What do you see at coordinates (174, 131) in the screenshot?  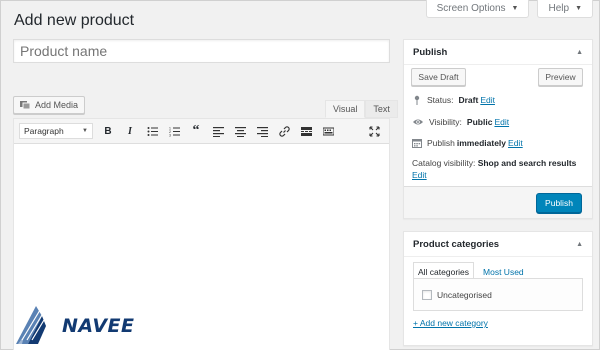 I see `numbered-list-icon: 123` at bounding box center [174, 131].